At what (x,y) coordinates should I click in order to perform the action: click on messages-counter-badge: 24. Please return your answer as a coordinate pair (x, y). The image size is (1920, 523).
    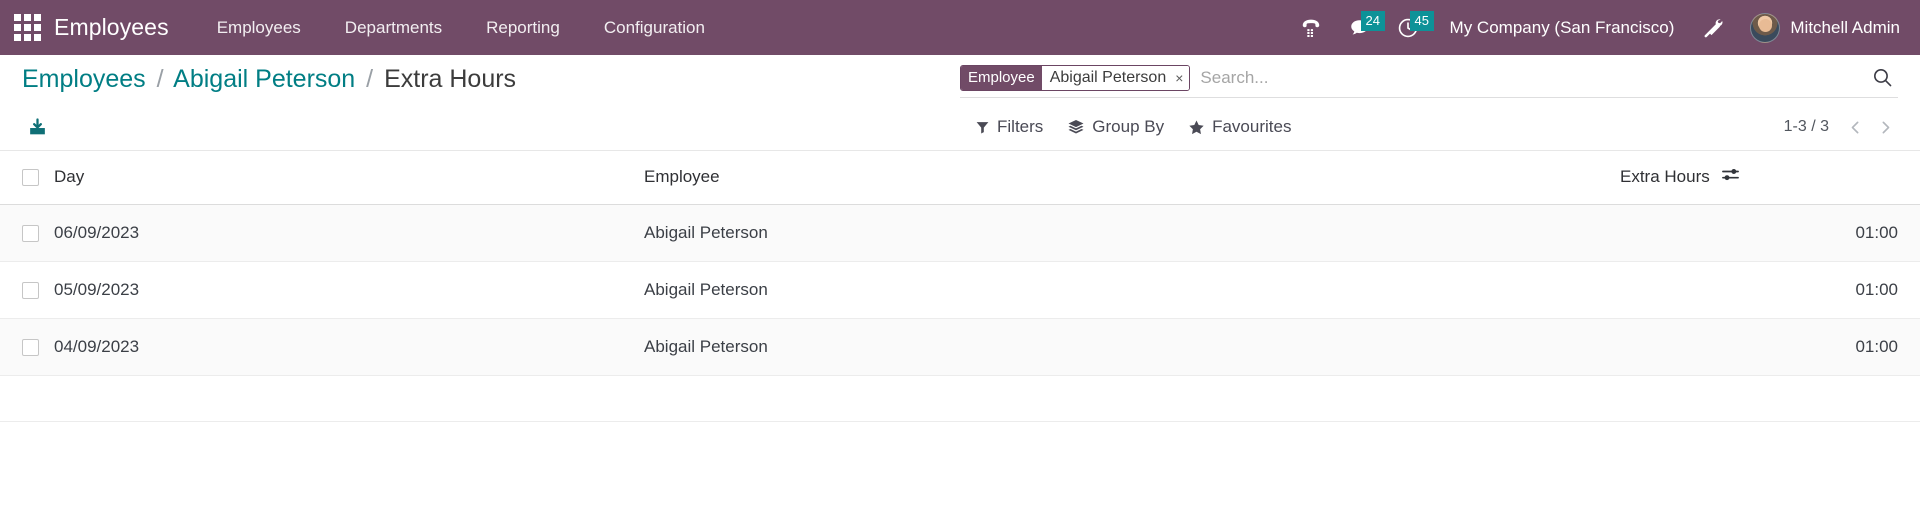
    Looking at the image, I should click on (1373, 21).